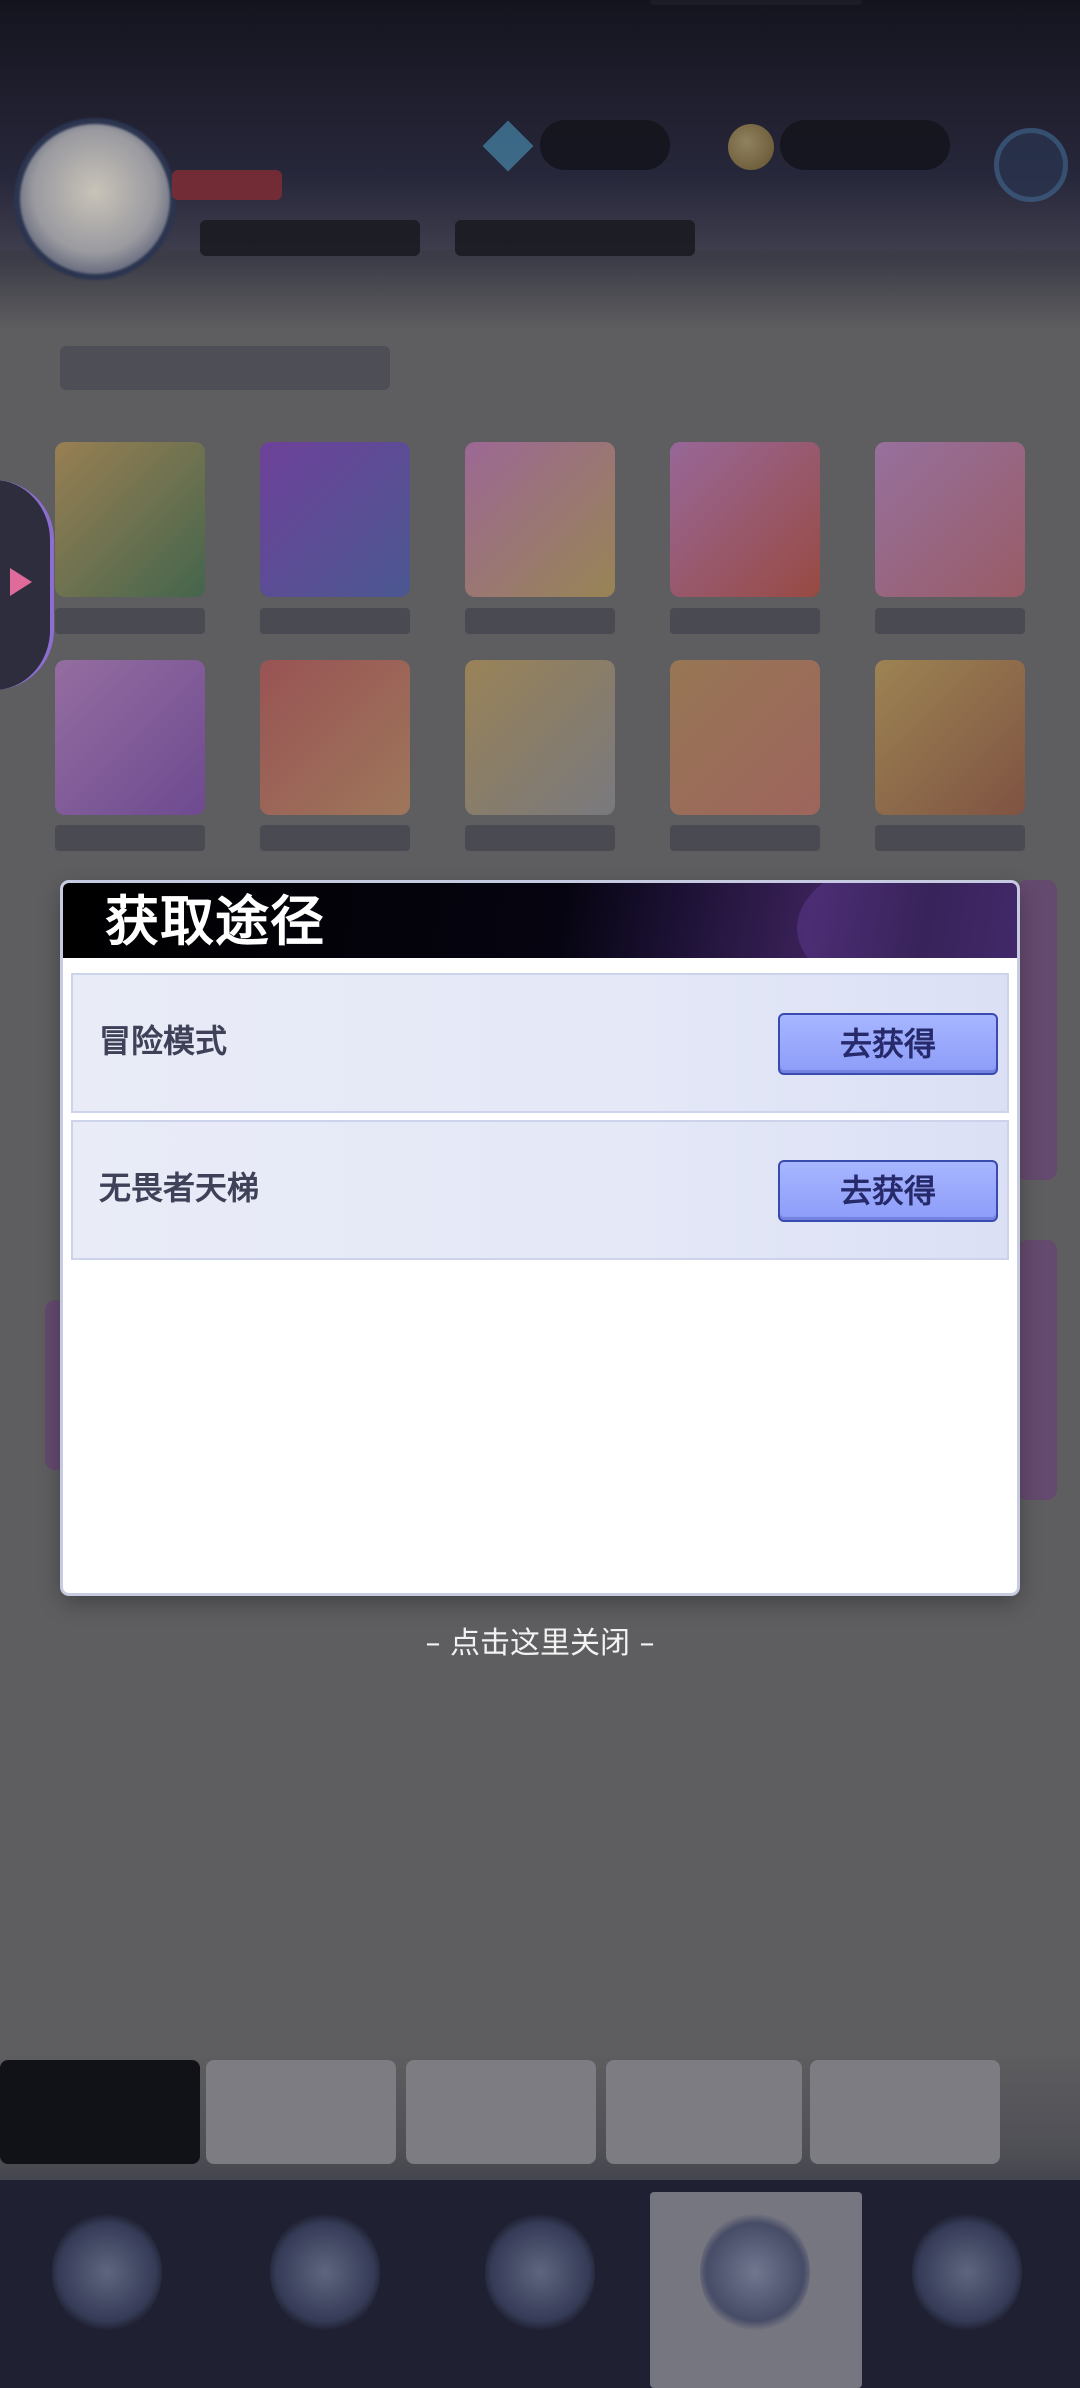 The height and width of the screenshot is (2388, 1080). Describe the element at coordinates (605, 145) in the screenshot. I see `currency-gems` at that location.